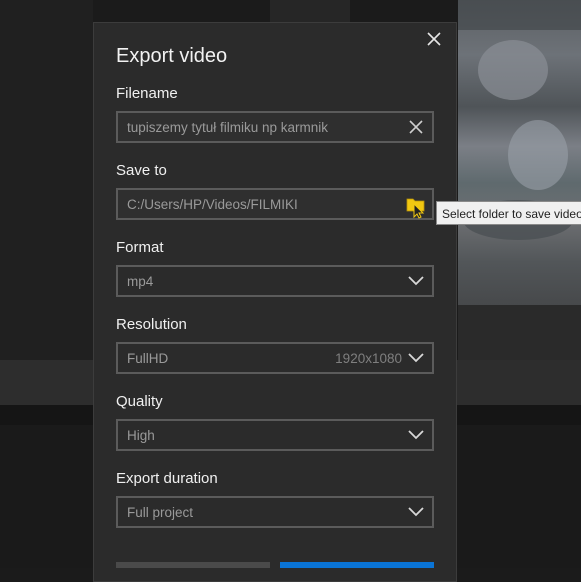  I want to click on resolution-select: FullHD 1920x1080, so click(275, 358).